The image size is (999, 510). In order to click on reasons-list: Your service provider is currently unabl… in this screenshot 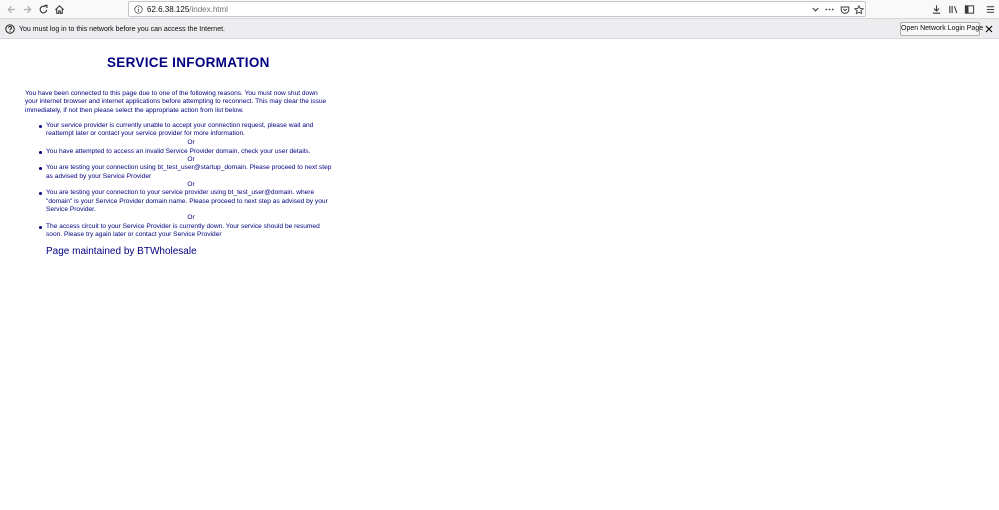, I will do `click(186, 180)`.